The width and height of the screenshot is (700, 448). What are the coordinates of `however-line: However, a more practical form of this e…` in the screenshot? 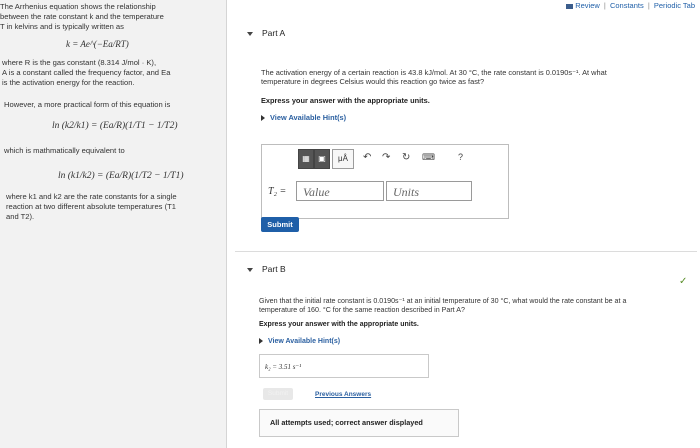 It's located at (87, 104).